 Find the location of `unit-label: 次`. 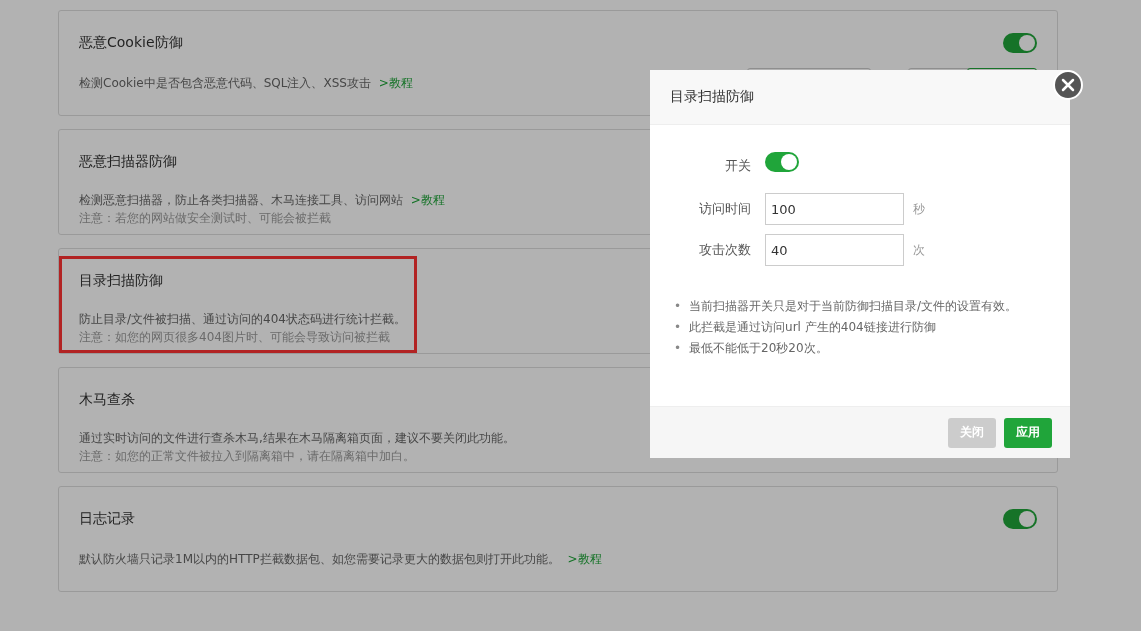

unit-label: 次 is located at coordinates (919, 250).